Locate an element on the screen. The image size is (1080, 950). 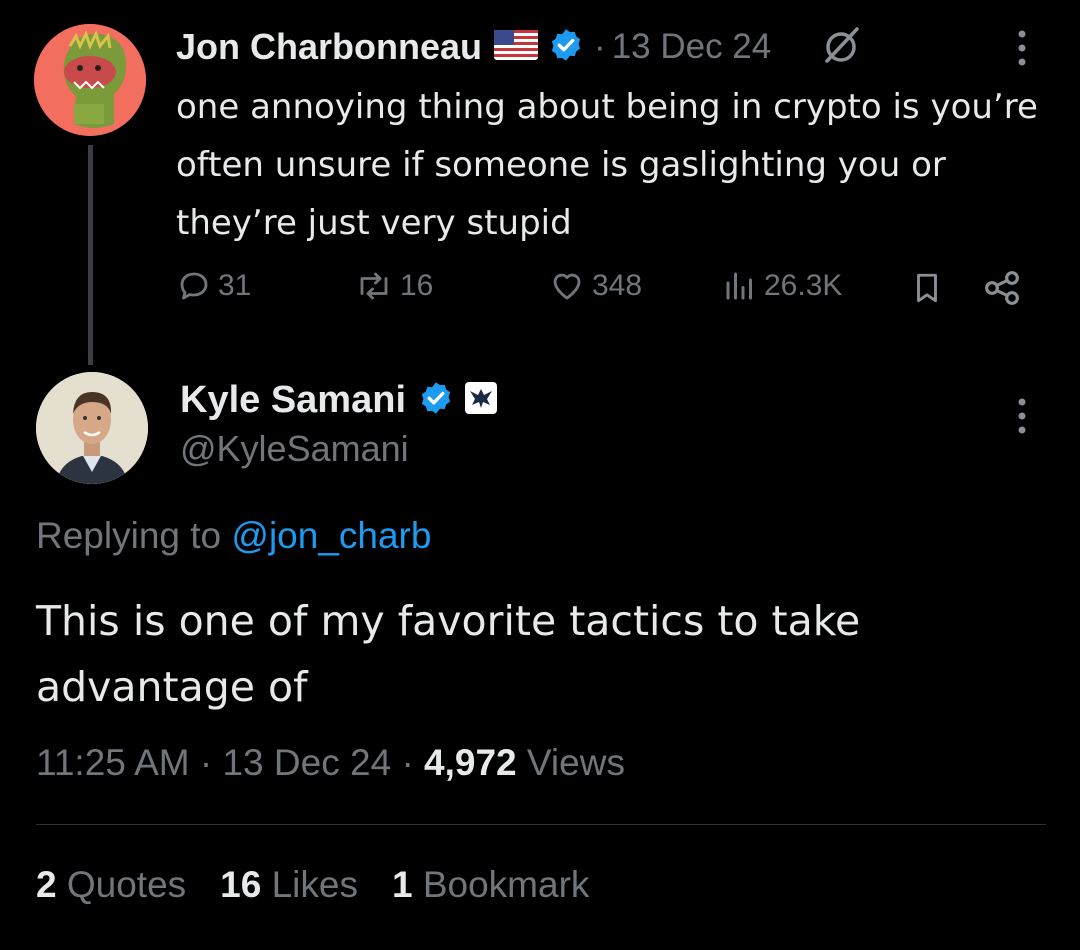
repost-icon is located at coordinates (374, 286).